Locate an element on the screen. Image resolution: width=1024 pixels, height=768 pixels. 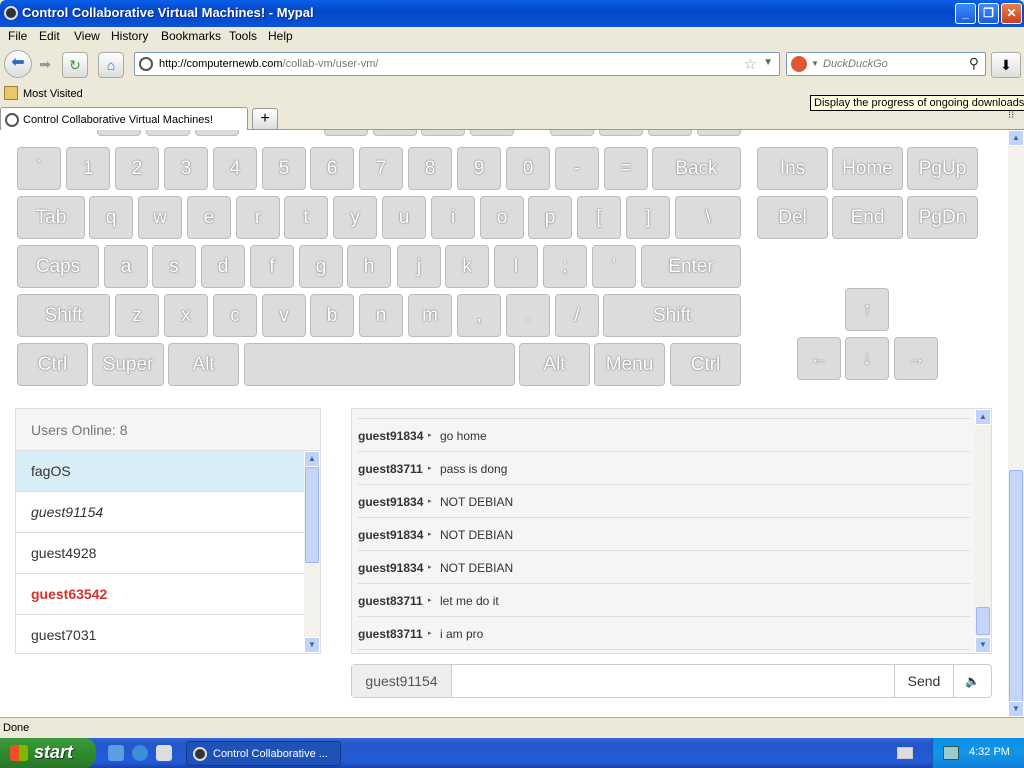
keyboard-key: 4 is located at coordinates (235, 168).